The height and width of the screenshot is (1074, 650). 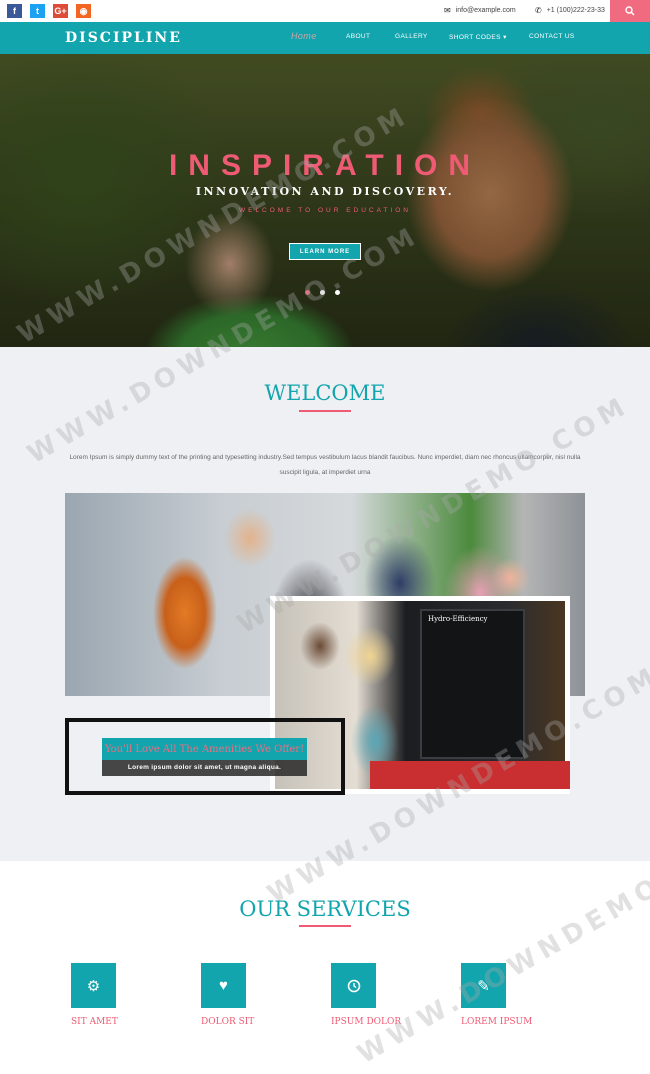 What do you see at coordinates (475, 37) in the screenshot?
I see `nav-item-short-codes-label: SHORT CODES` at bounding box center [475, 37].